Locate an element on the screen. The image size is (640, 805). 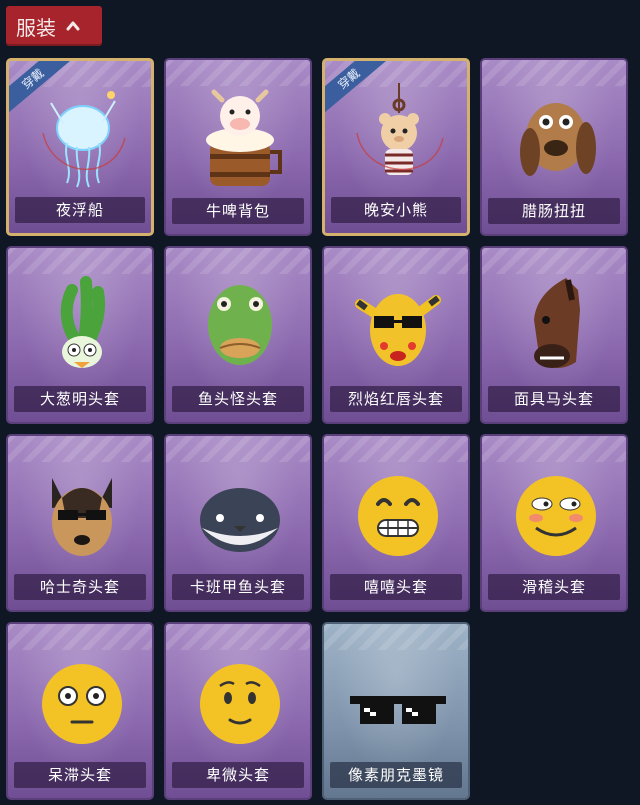
item-name: 卑微头套 is located at coordinates (238, 775).